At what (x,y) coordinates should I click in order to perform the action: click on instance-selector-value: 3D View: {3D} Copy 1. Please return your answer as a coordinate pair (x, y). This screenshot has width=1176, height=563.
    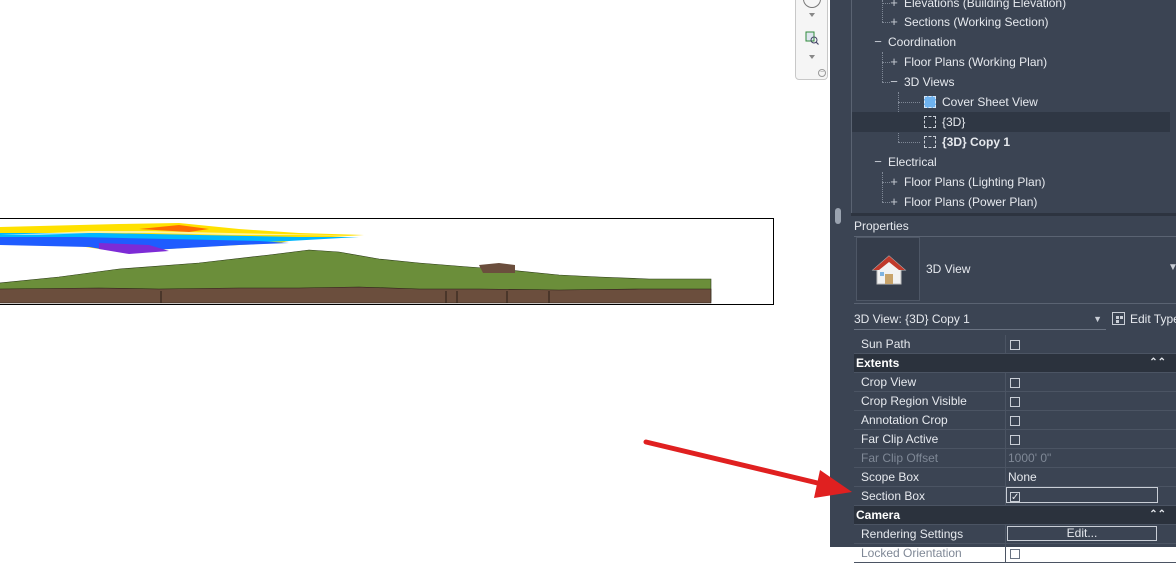
    Looking at the image, I should click on (912, 319).